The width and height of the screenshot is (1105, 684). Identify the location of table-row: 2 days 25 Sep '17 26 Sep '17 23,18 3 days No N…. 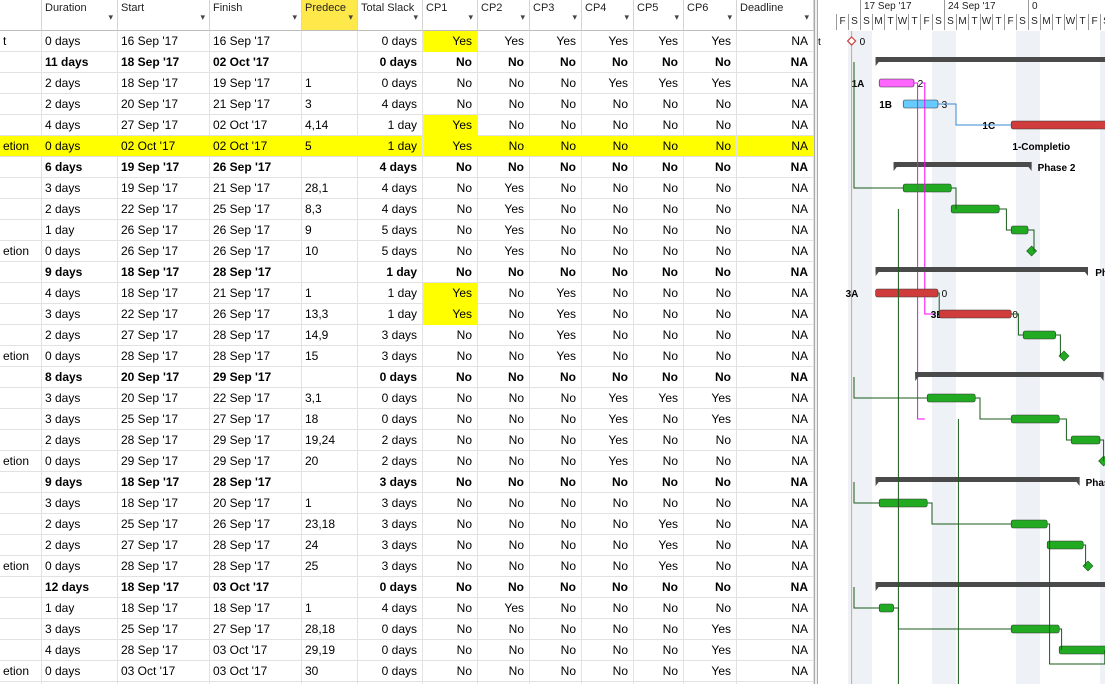
(407, 524).